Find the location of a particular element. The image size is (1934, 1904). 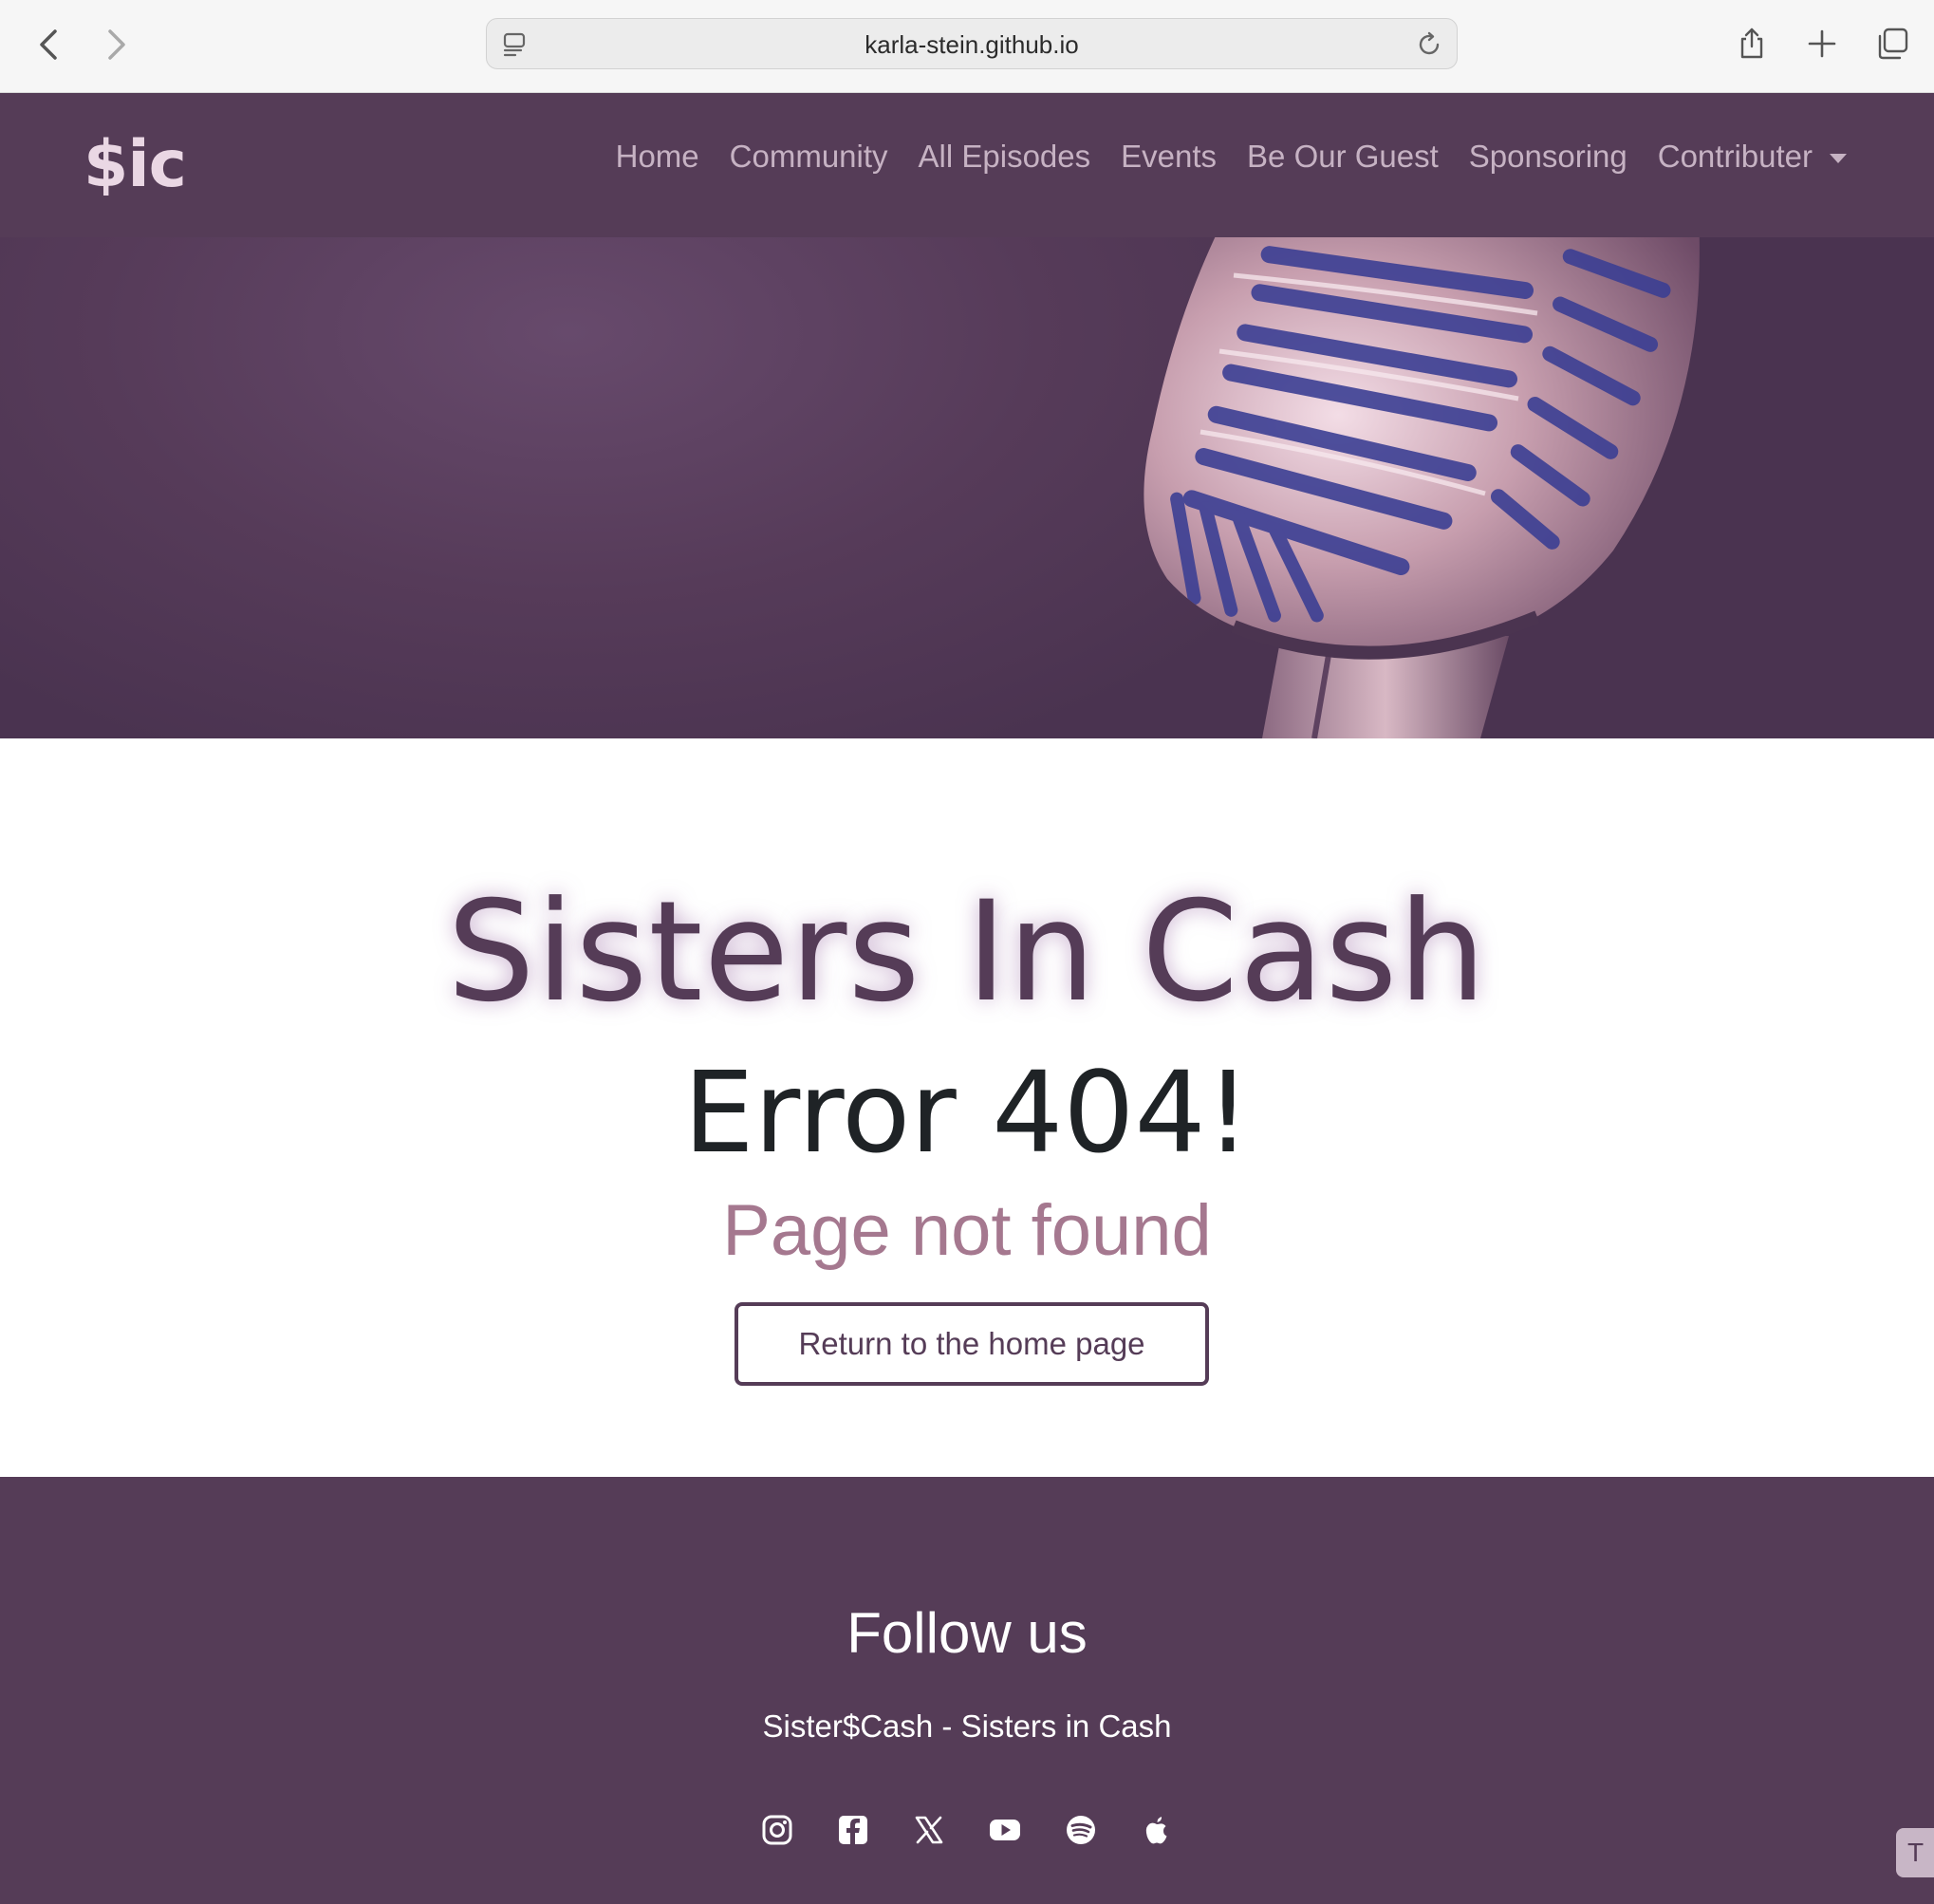

url-text: karla-stein.github.io is located at coordinates (972, 44).